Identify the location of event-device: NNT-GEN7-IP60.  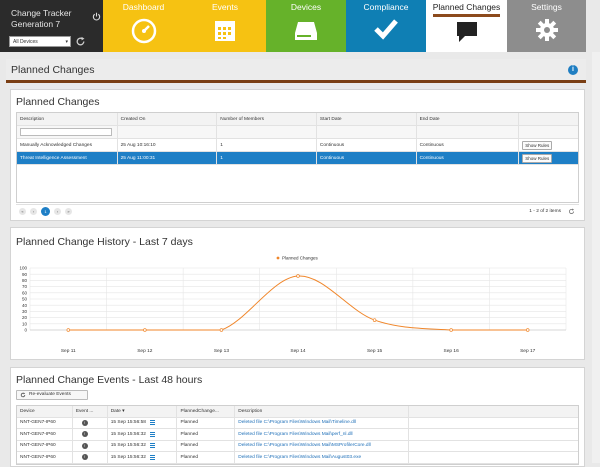
(45, 434).